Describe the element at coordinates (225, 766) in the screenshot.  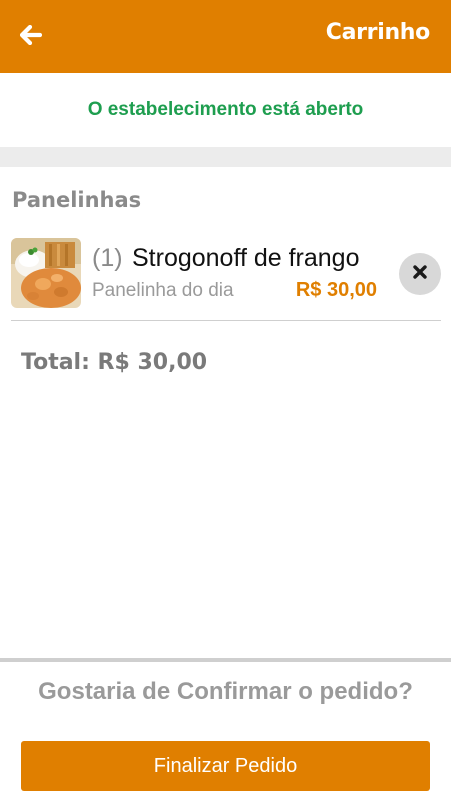
I see `finalize-order-button: Finalizar Pedido` at that location.